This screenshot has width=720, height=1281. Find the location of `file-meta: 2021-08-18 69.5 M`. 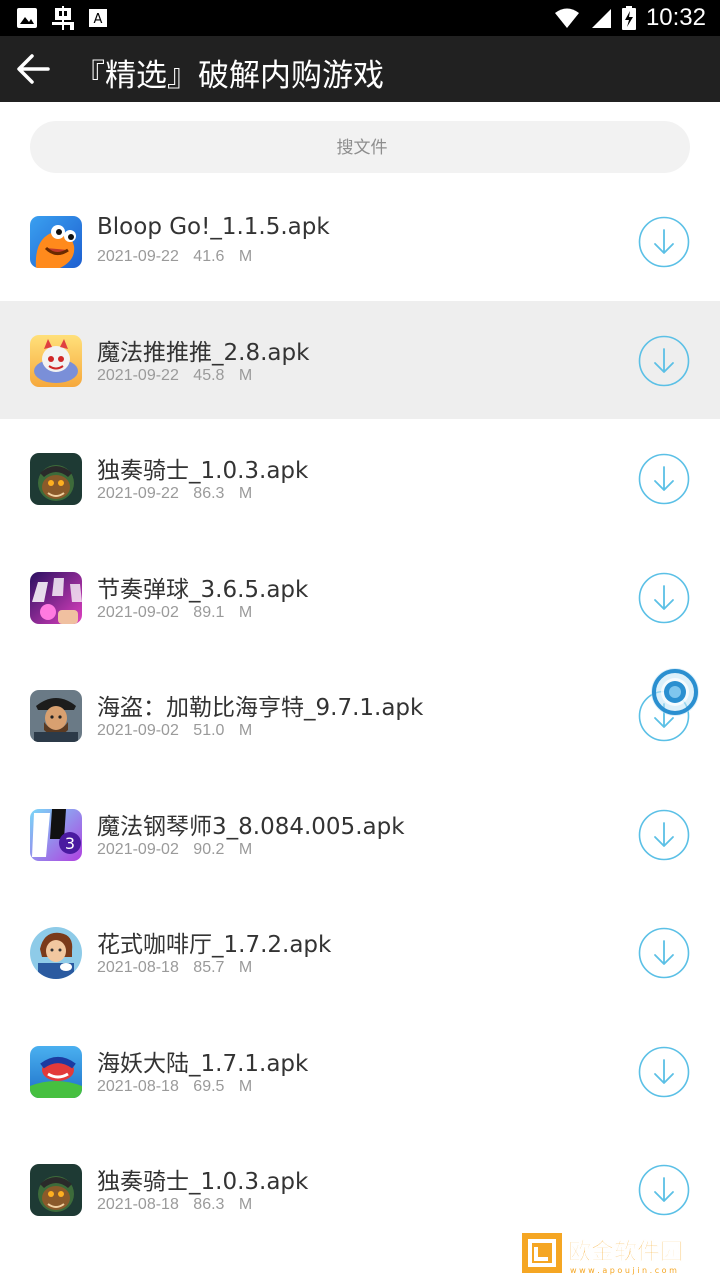

file-meta: 2021-08-18 69.5 M is located at coordinates (174, 1087).